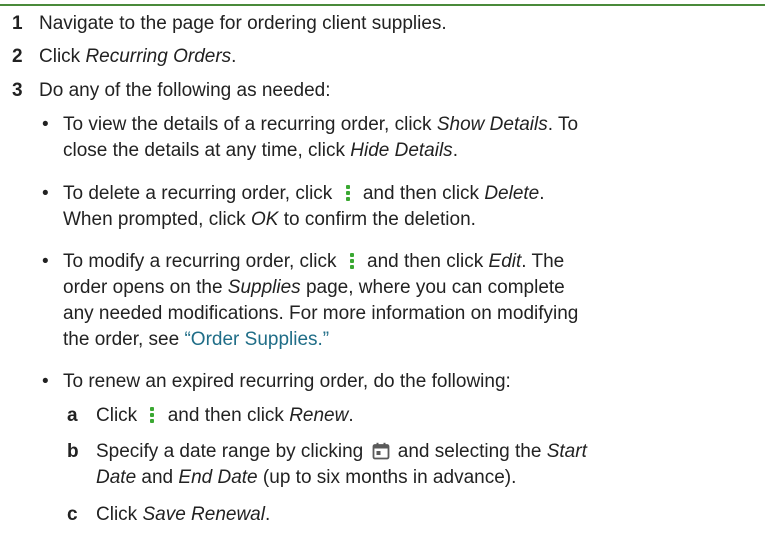 This screenshot has height=550, width=765. What do you see at coordinates (17, 23) in the screenshot?
I see `step-number-1: 1` at bounding box center [17, 23].